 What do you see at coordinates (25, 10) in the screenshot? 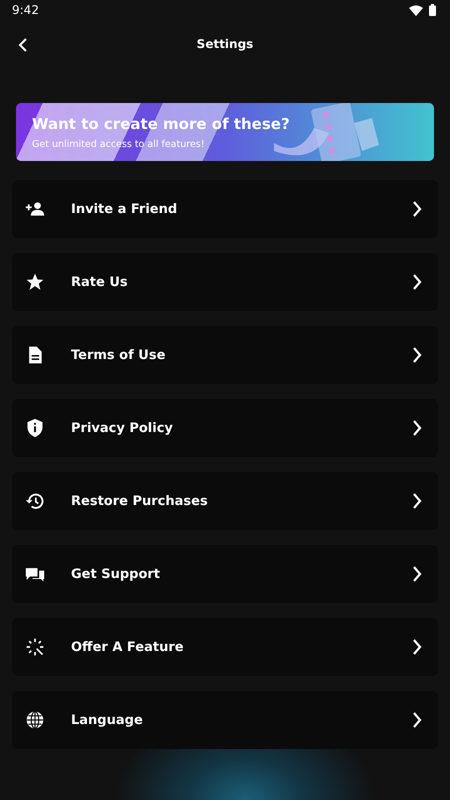
I see `status-time: 9:42` at bounding box center [25, 10].